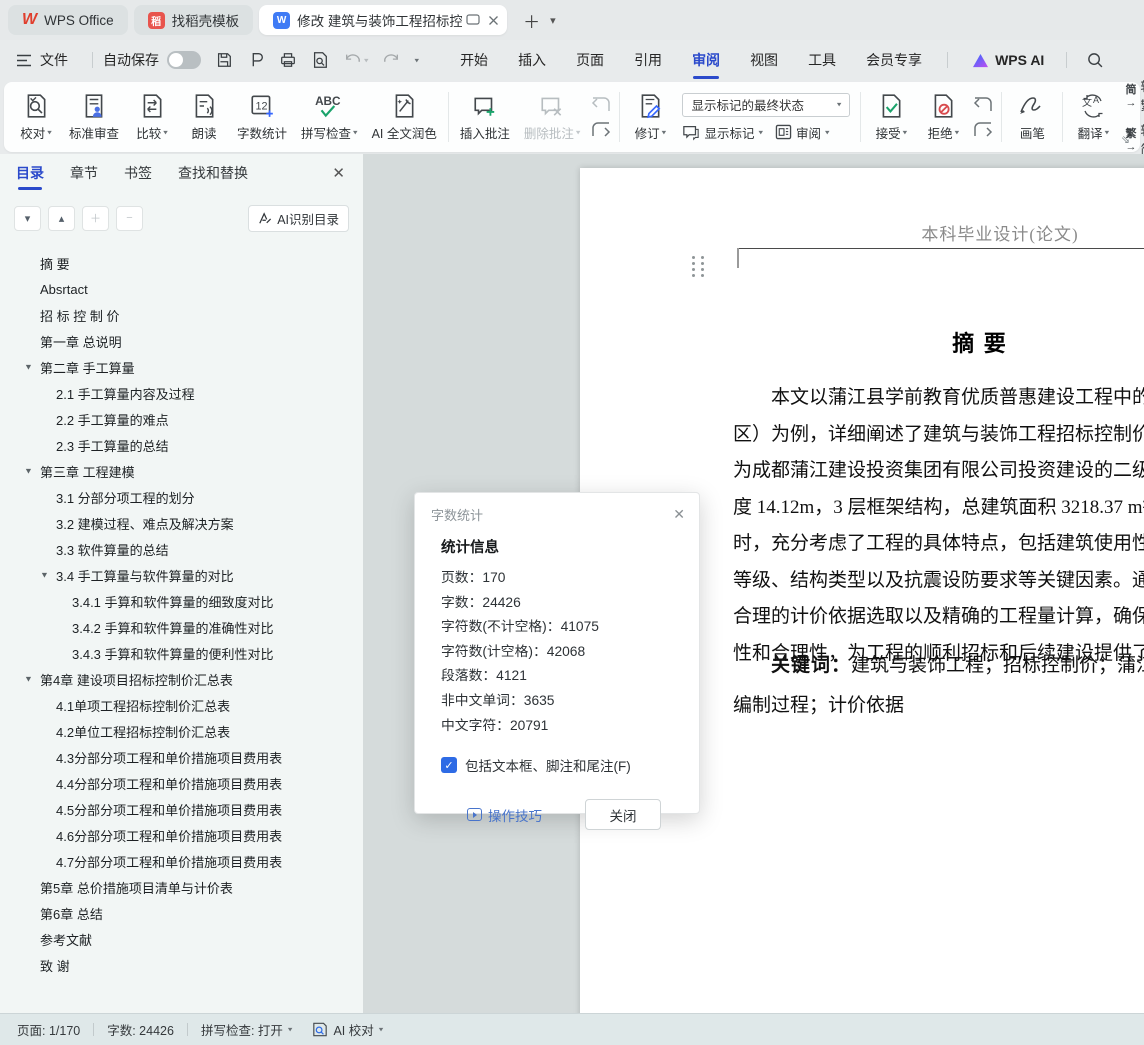 This screenshot has height=1045, width=1144. Describe the element at coordinates (504, 815) in the screenshot. I see `tips-link: 操作技巧` at that location.